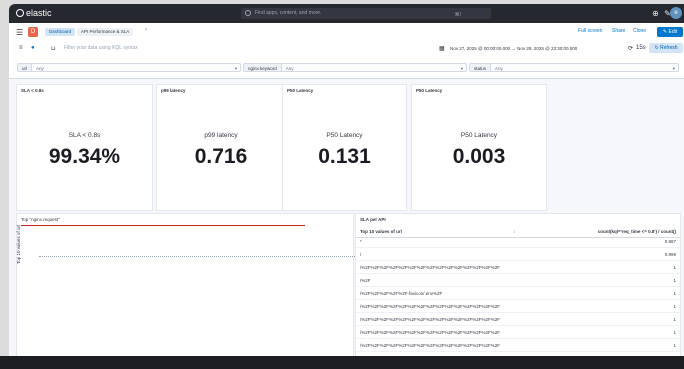 This screenshot has height=369, width=684. What do you see at coordinates (618, 31) in the screenshot?
I see `share-link: Share` at bounding box center [618, 31].